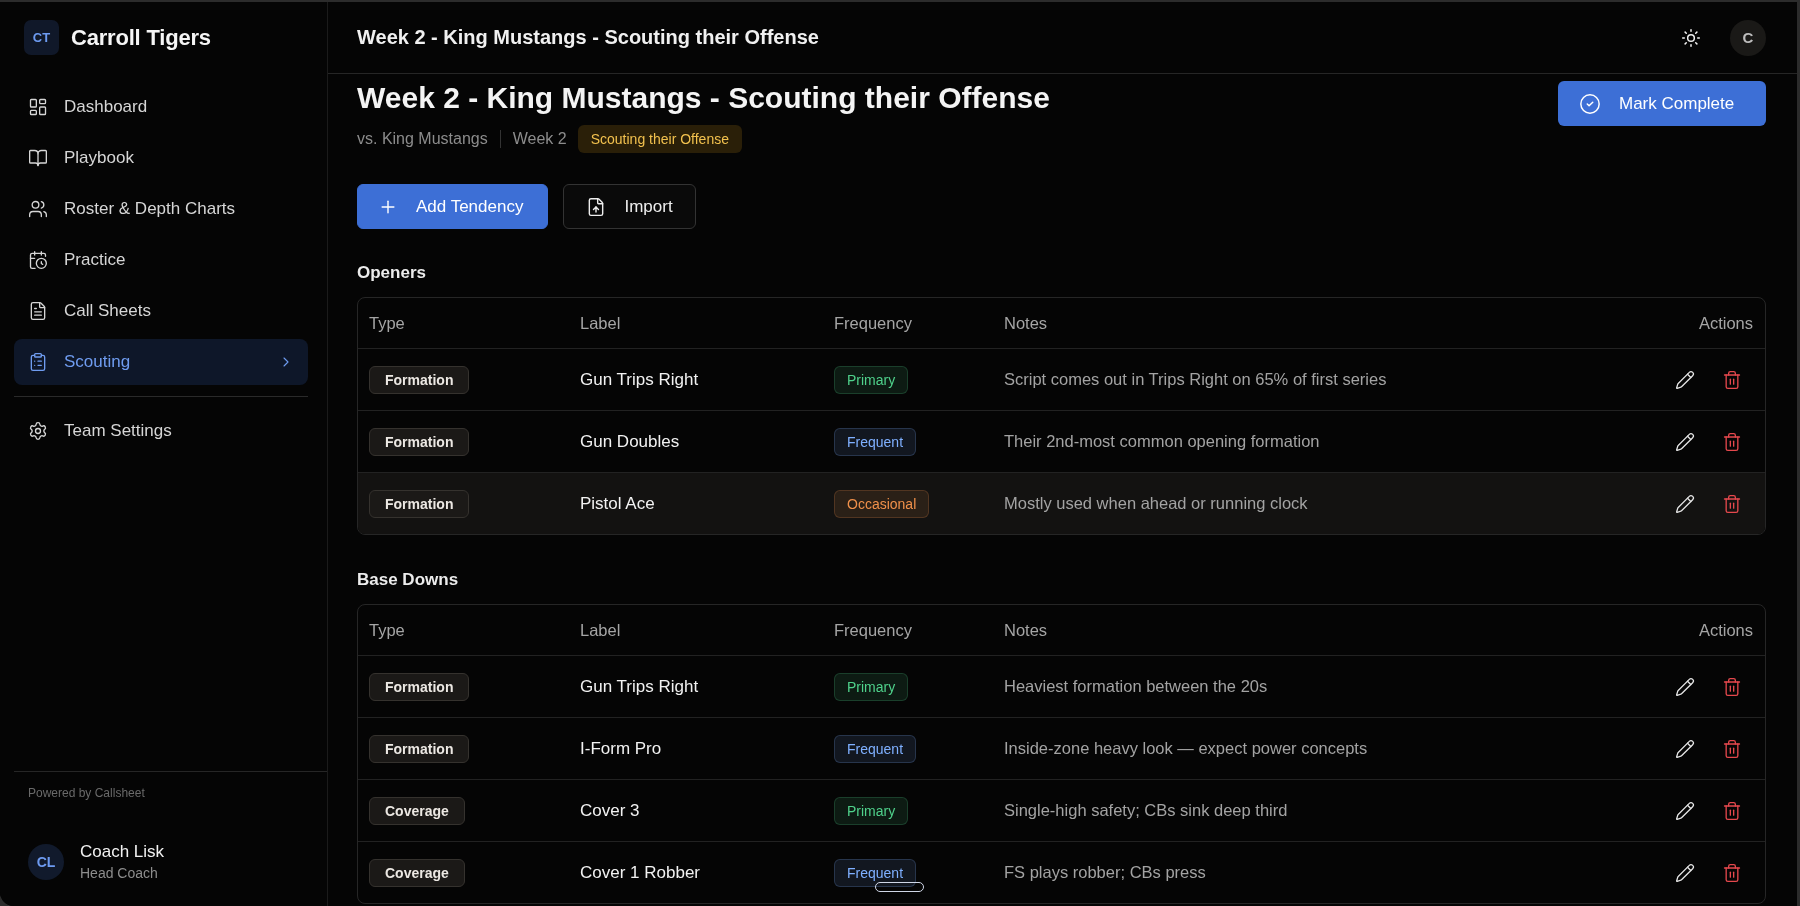 The height and width of the screenshot is (906, 1800). I want to click on people-icon, so click(38, 209).